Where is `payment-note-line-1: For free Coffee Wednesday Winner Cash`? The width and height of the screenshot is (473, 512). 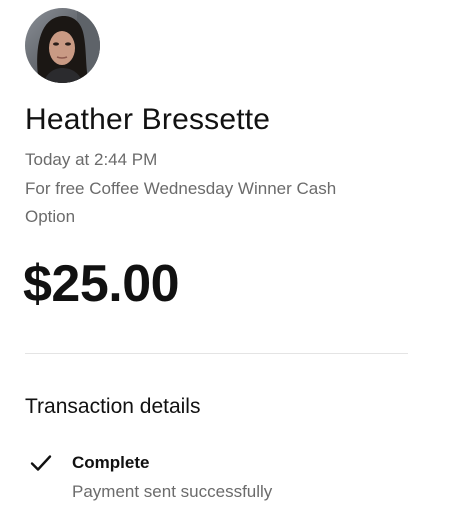 payment-note-line-1: For free Coffee Wednesday Winner Cash is located at coordinates (181, 188).